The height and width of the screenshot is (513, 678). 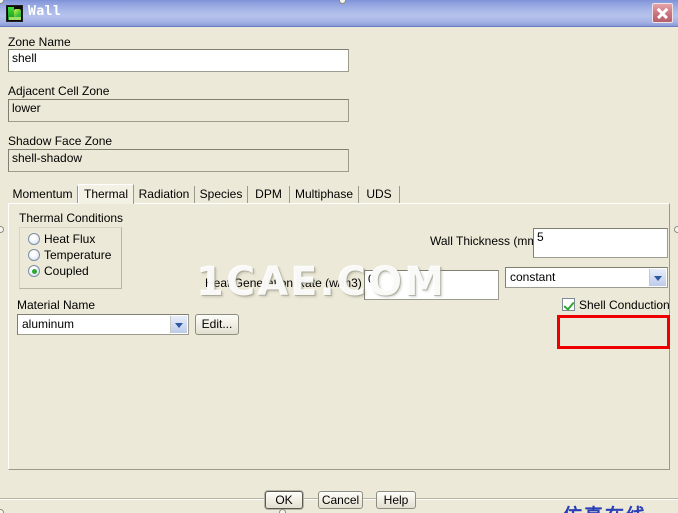 I want to click on tab-species: Species, so click(x=221, y=194).